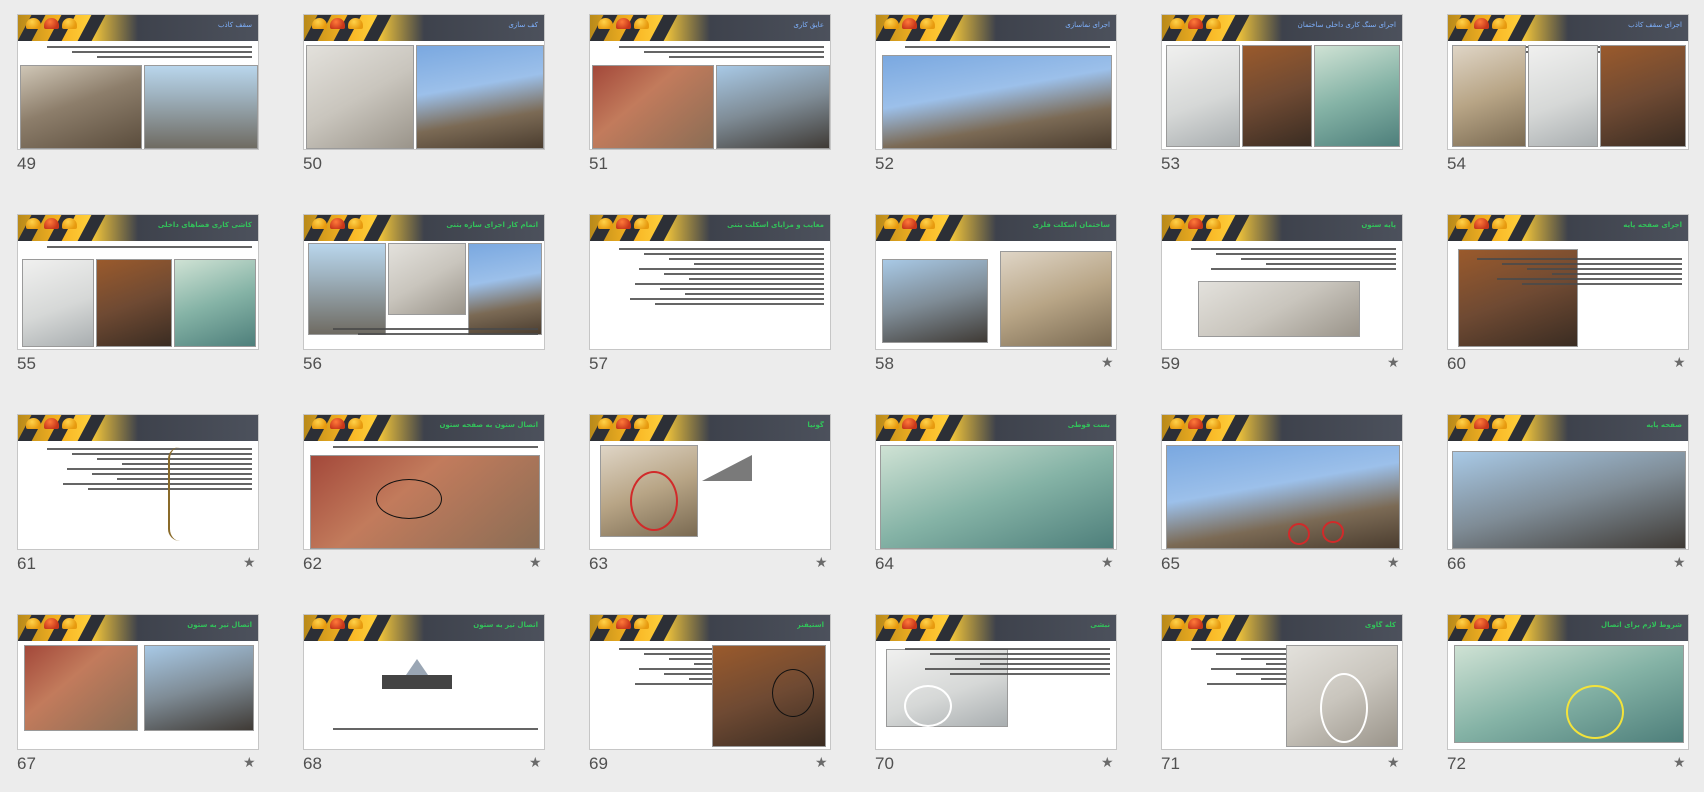  What do you see at coordinates (1282, 628) in the screenshot?
I see `slide-banner: کله گاوی` at bounding box center [1282, 628].